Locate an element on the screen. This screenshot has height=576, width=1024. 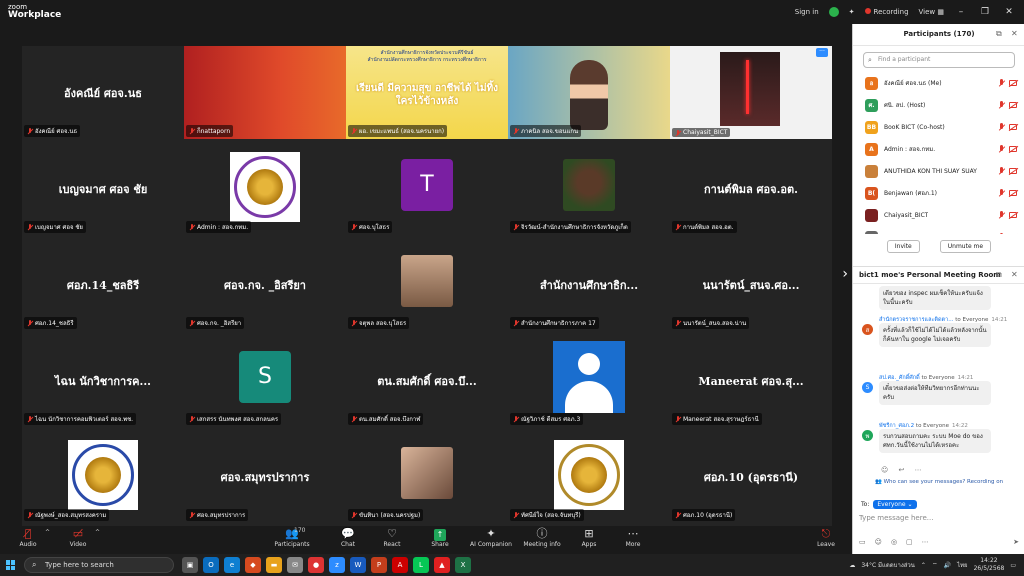
participant-tile: จิรวัฒน์-สำนักงานศึกษาธิการจังหวัดภูเก็ต is located at coordinates (589, 188).